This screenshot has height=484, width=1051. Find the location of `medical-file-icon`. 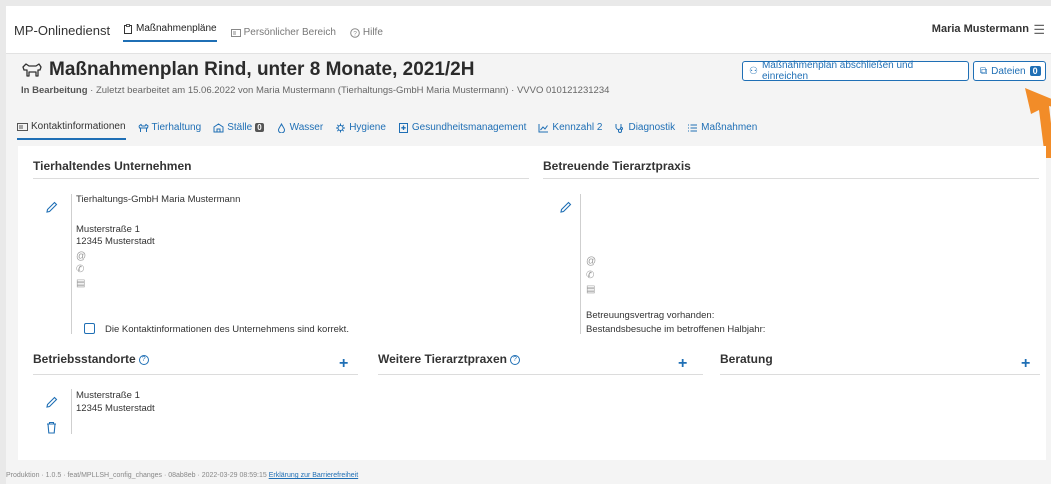

medical-file-icon is located at coordinates (403, 127).